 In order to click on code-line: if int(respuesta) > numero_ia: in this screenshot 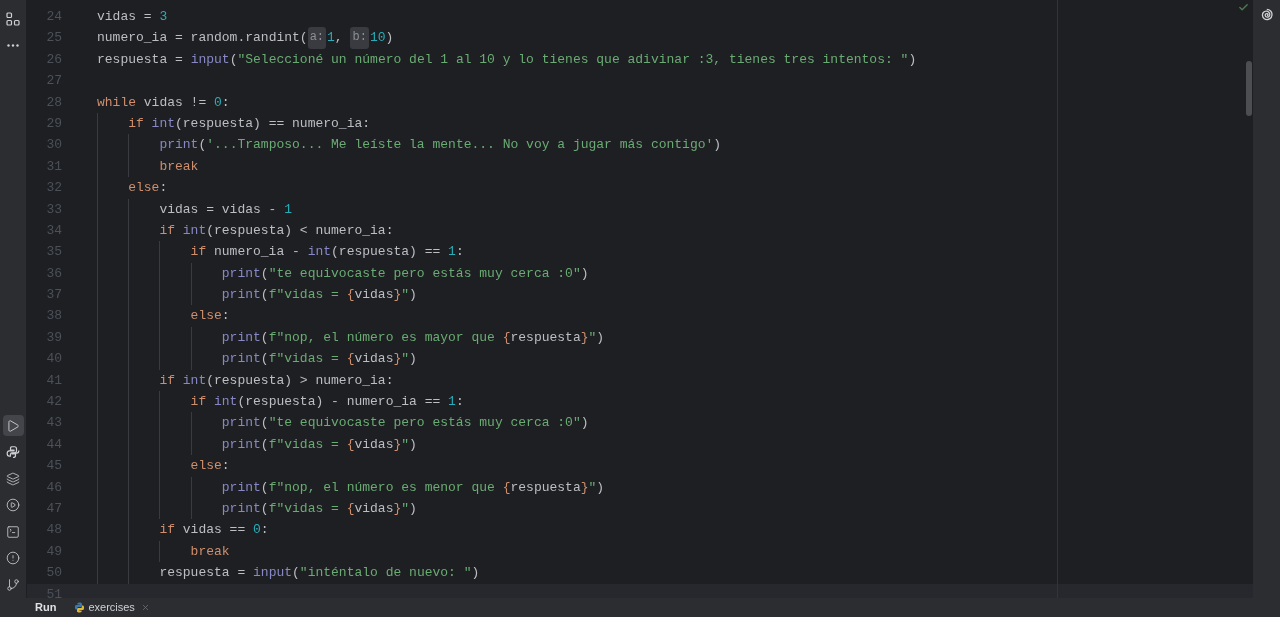, I will do `click(245, 380)`.